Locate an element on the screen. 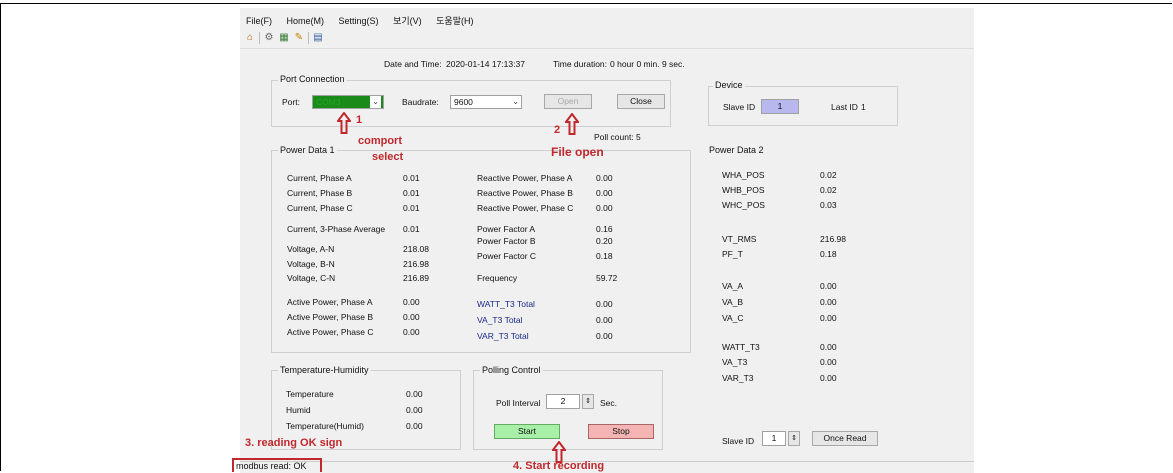 Image resolution: width=1173 pixels, height=473 pixels. power-data-1-left-row-label: Active Power, Phase C is located at coordinates (330, 332).